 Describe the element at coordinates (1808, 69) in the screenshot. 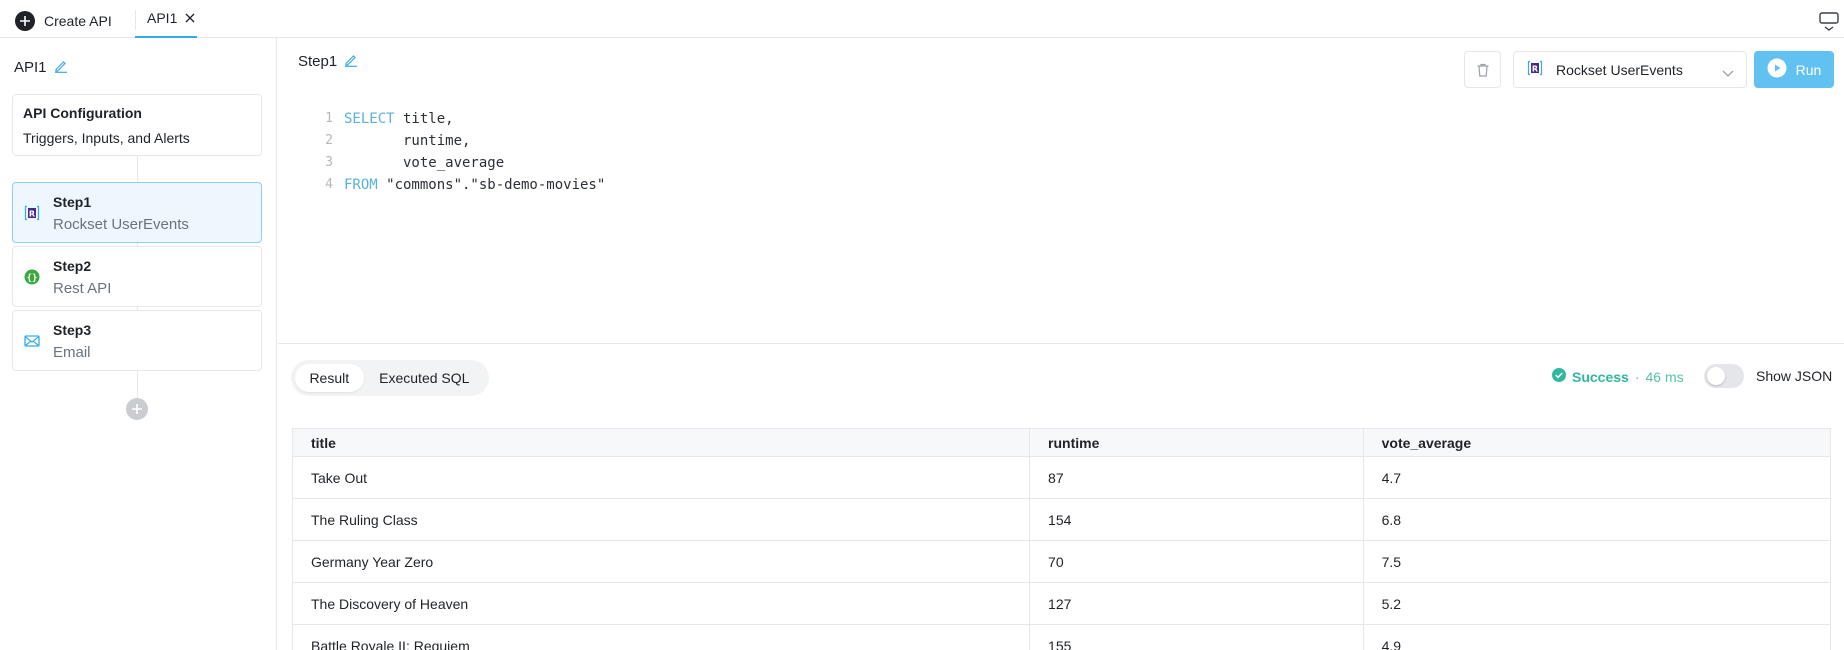

I see `run-label: Run` at that location.